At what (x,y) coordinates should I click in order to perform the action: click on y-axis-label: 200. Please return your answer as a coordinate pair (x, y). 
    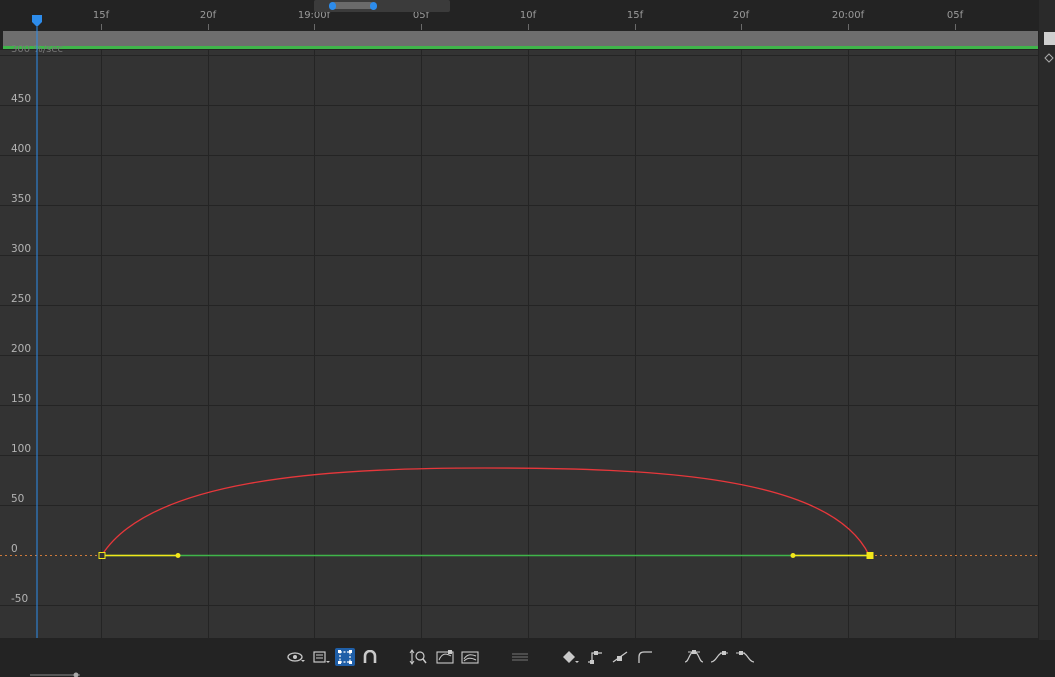
    Looking at the image, I should click on (21, 349).